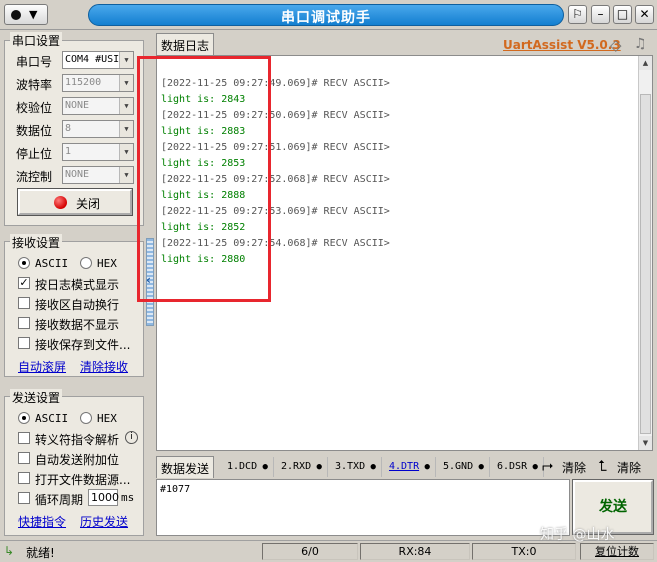 This screenshot has width=657, height=562. What do you see at coordinates (98, 106) in the screenshot?
I see `parity-select: NONE ▼` at bounding box center [98, 106].